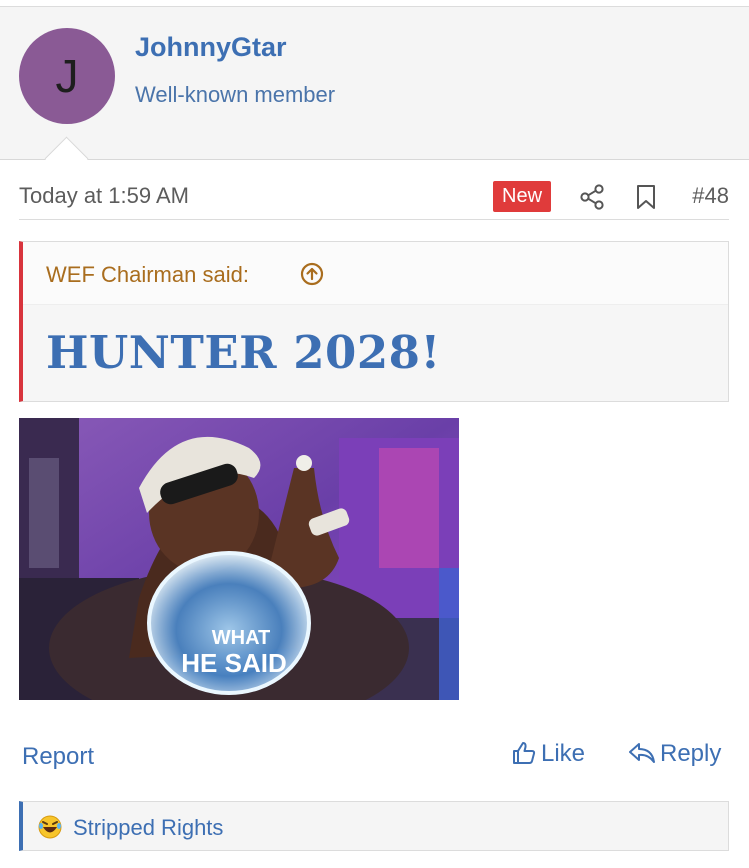  What do you see at coordinates (233, 663) in the screenshot?
I see `gif-caption-bottom: HE SAID` at bounding box center [233, 663].